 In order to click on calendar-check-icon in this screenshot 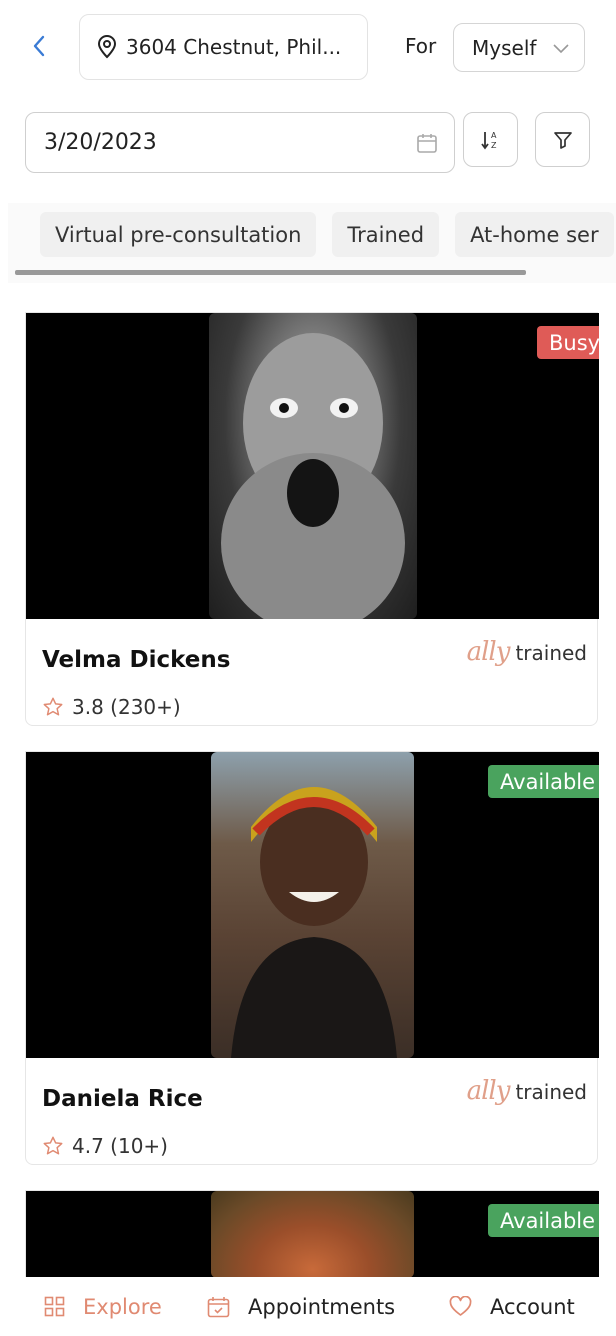, I will do `click(218, 1306)`.